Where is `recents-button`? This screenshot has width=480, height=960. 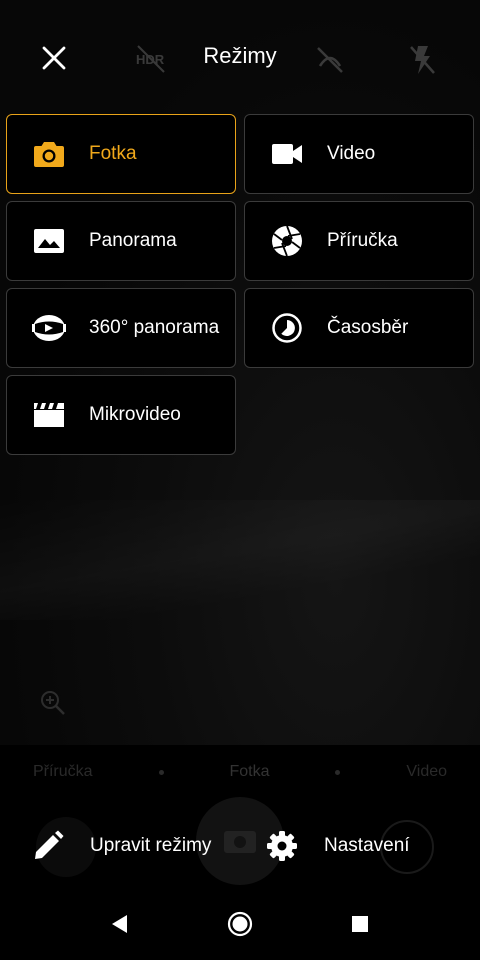 recents-button is located at coordinates (360, 924).